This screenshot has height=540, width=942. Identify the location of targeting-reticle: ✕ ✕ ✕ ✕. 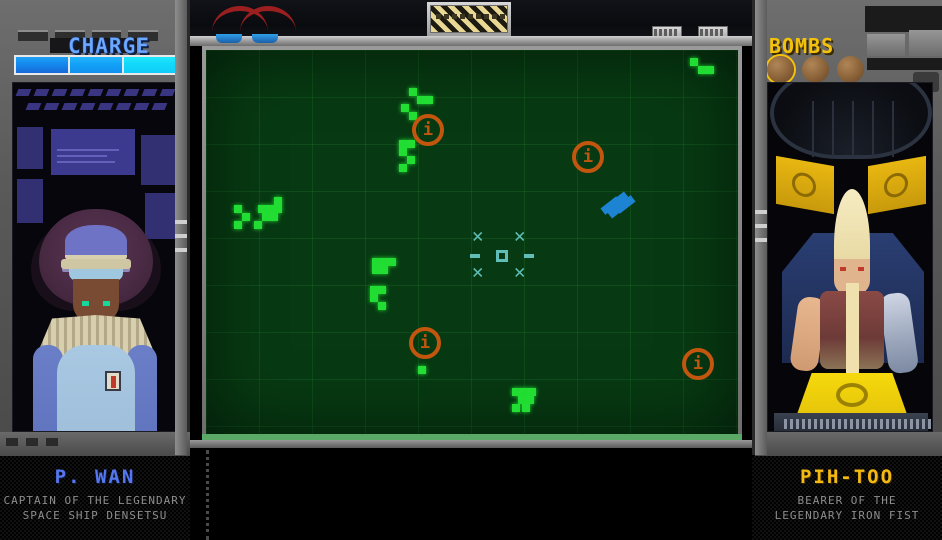
(502, 254).